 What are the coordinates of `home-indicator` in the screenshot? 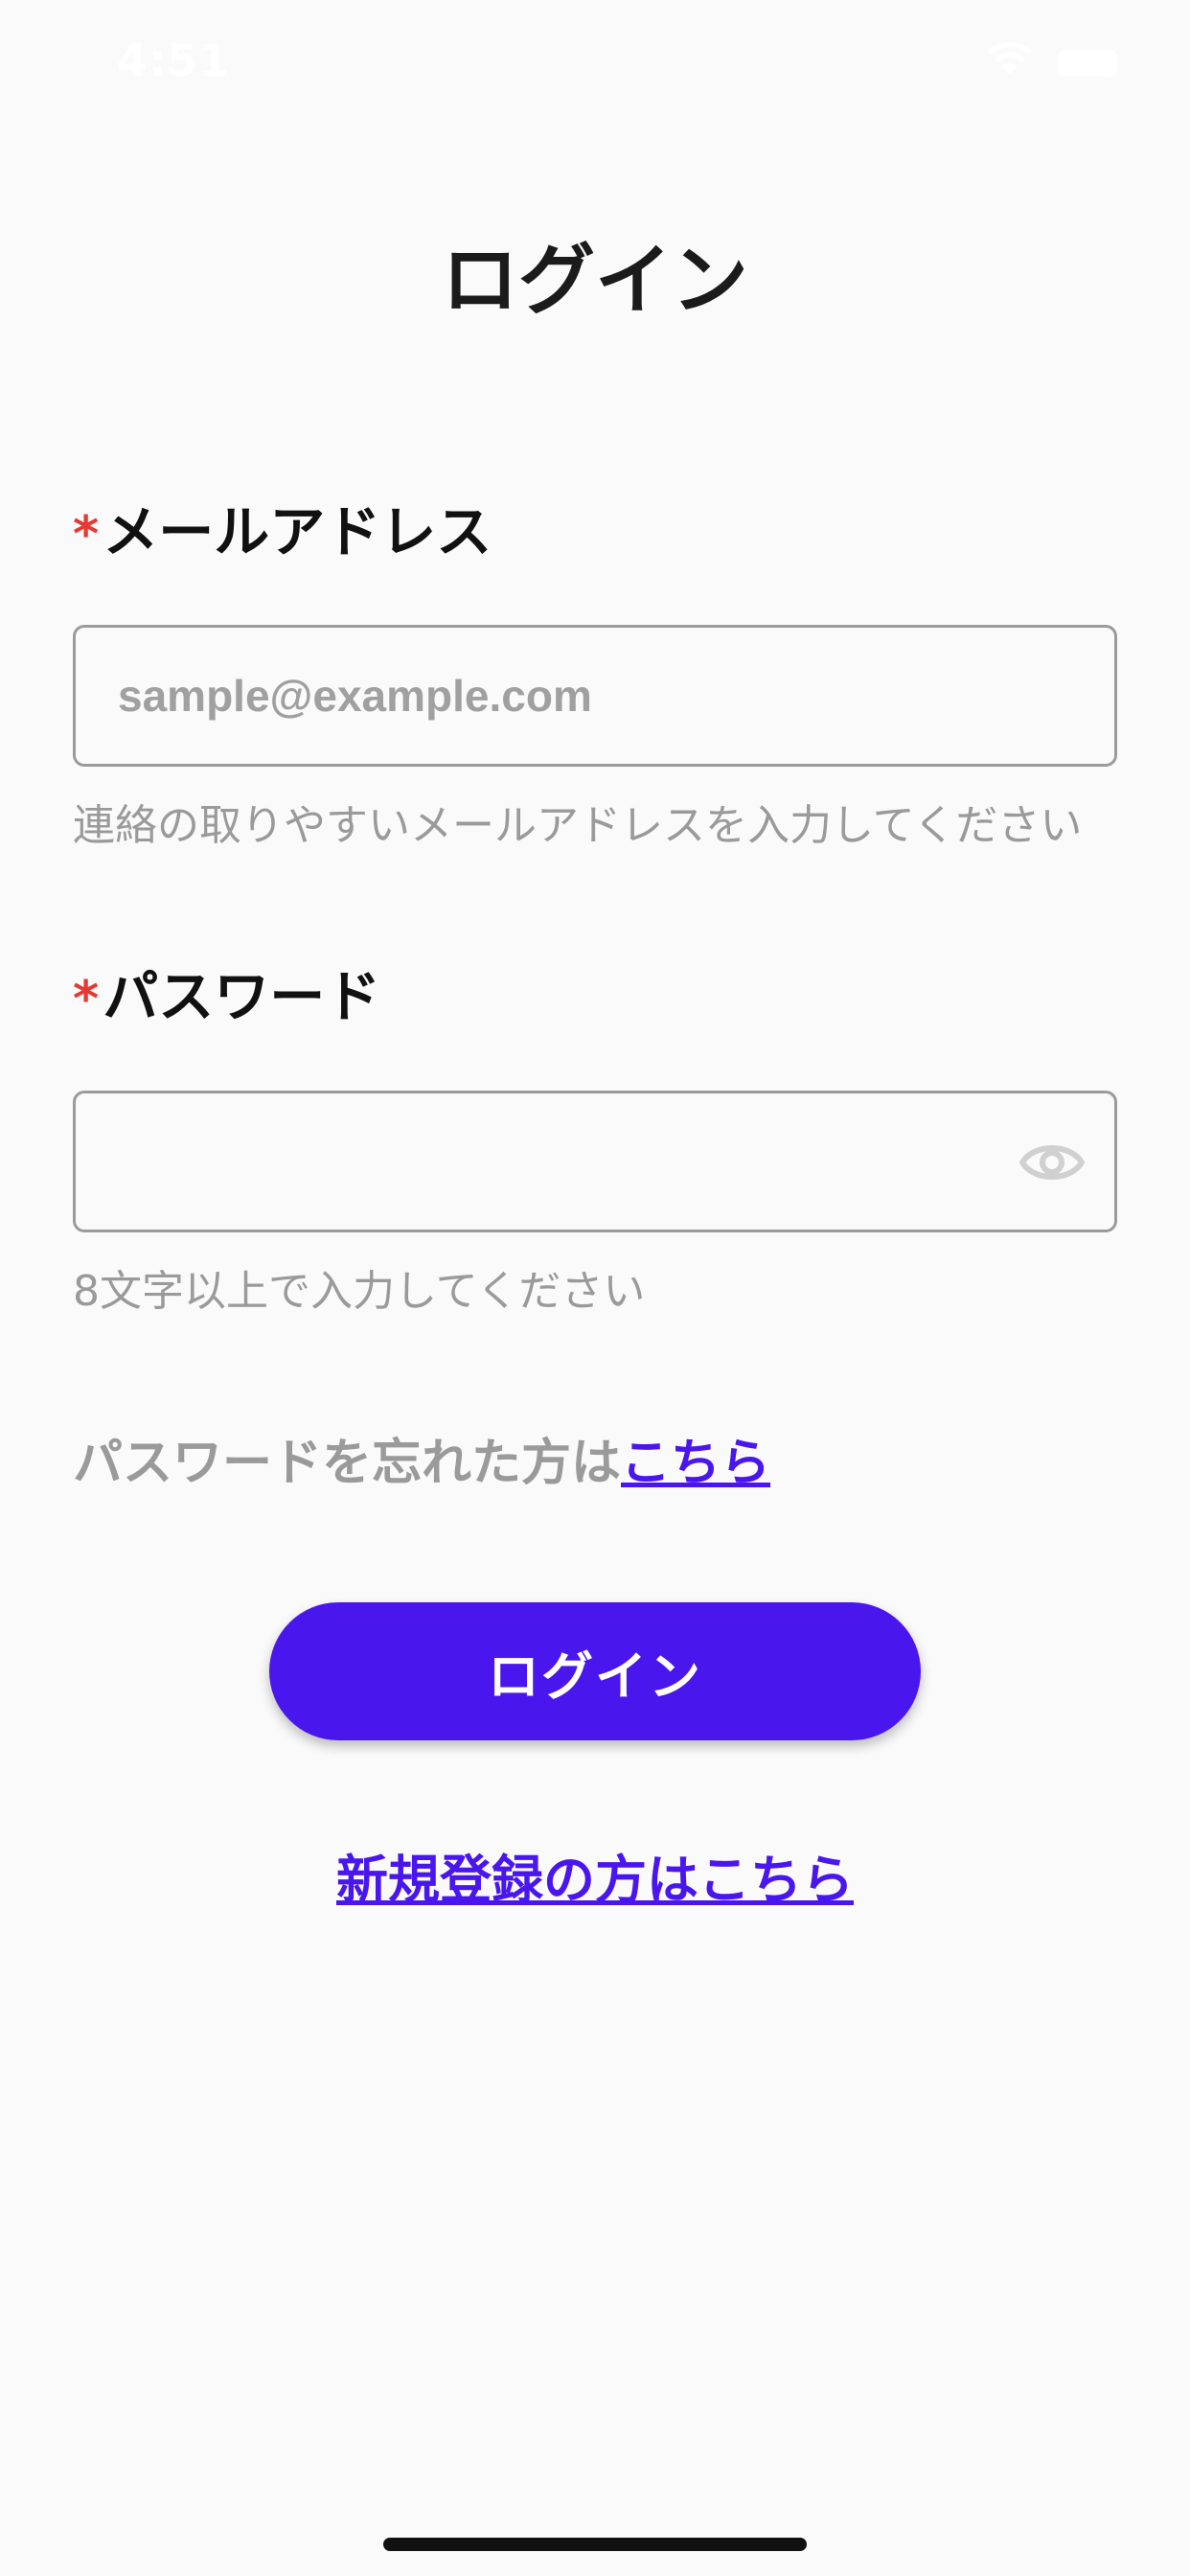 It's located at (595, 2544).